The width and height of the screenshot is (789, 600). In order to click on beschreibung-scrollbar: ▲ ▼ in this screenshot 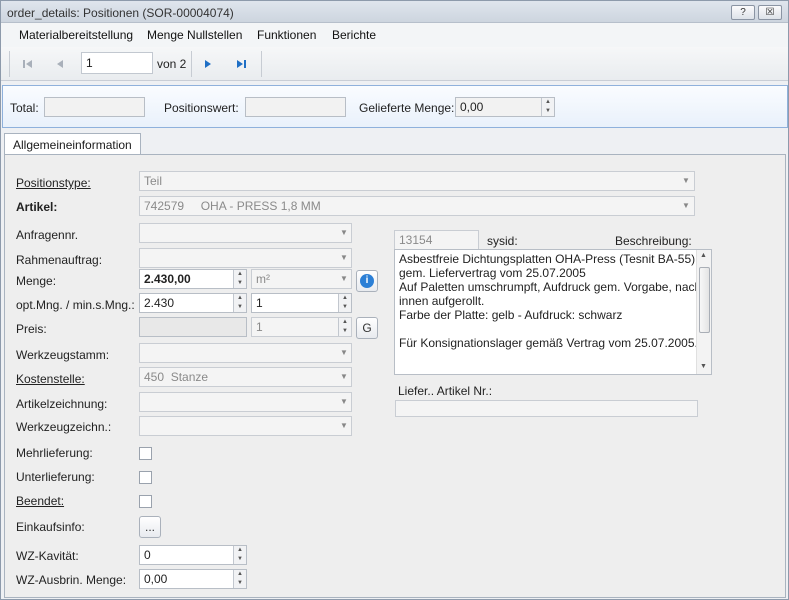, I will do `click(703, 312)`.